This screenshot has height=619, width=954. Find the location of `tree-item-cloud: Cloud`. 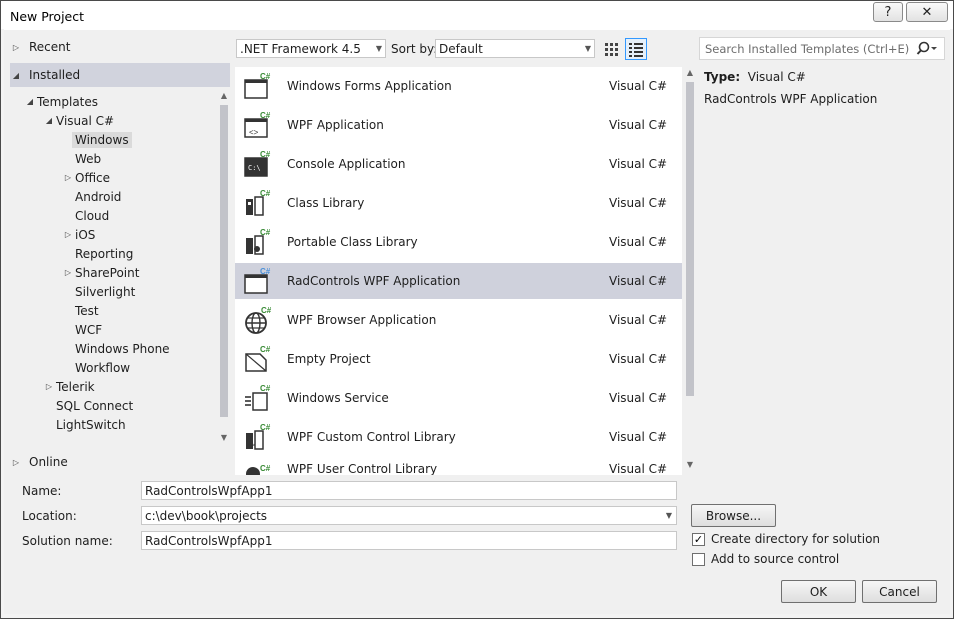

tree-item-cloud: Cloud is located at coordinates (92, 215).